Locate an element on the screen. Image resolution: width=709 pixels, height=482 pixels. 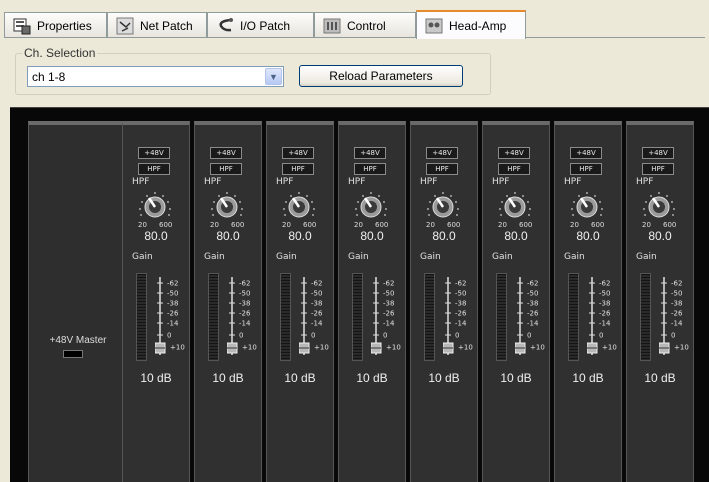
tab-label: I/O Patch is located at coordinates (265, 25).